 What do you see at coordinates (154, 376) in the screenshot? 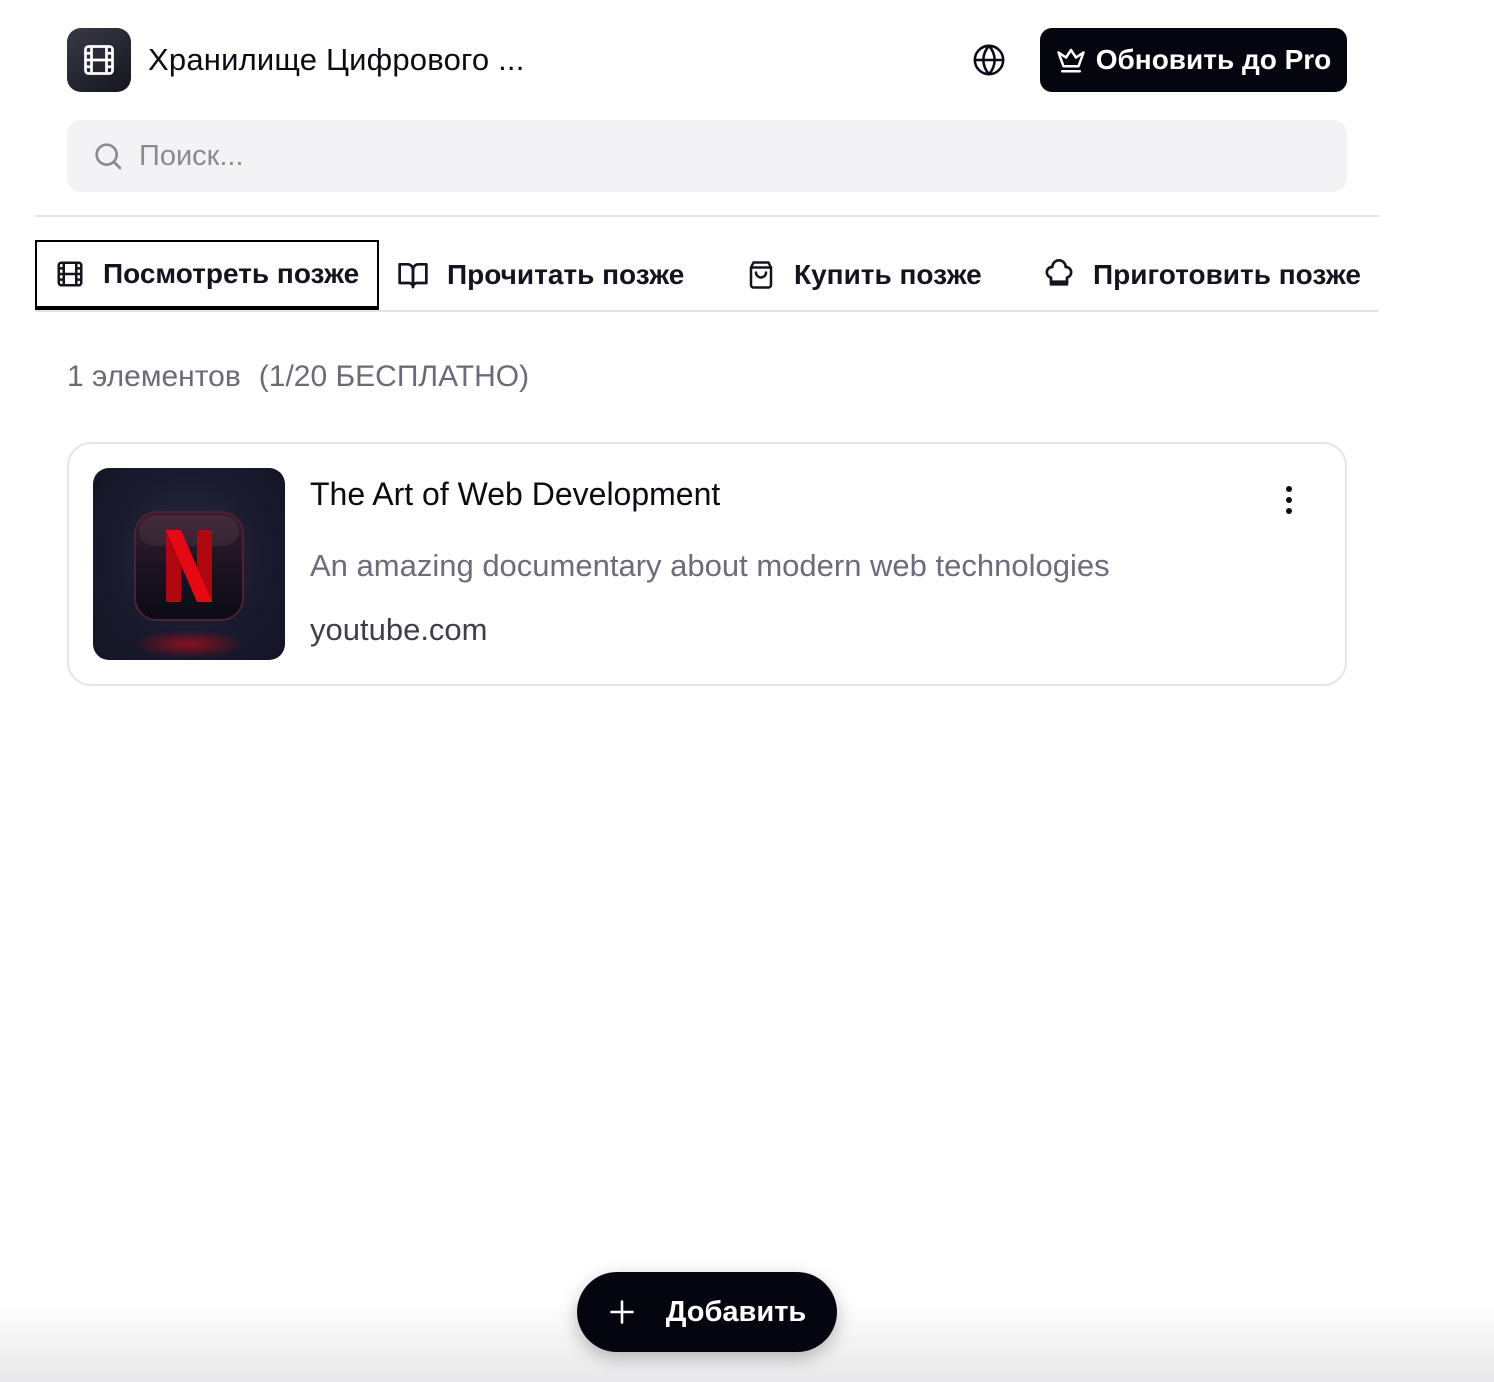
I see `items-count-label: 1 элементов` at bounding box center [154, 376].